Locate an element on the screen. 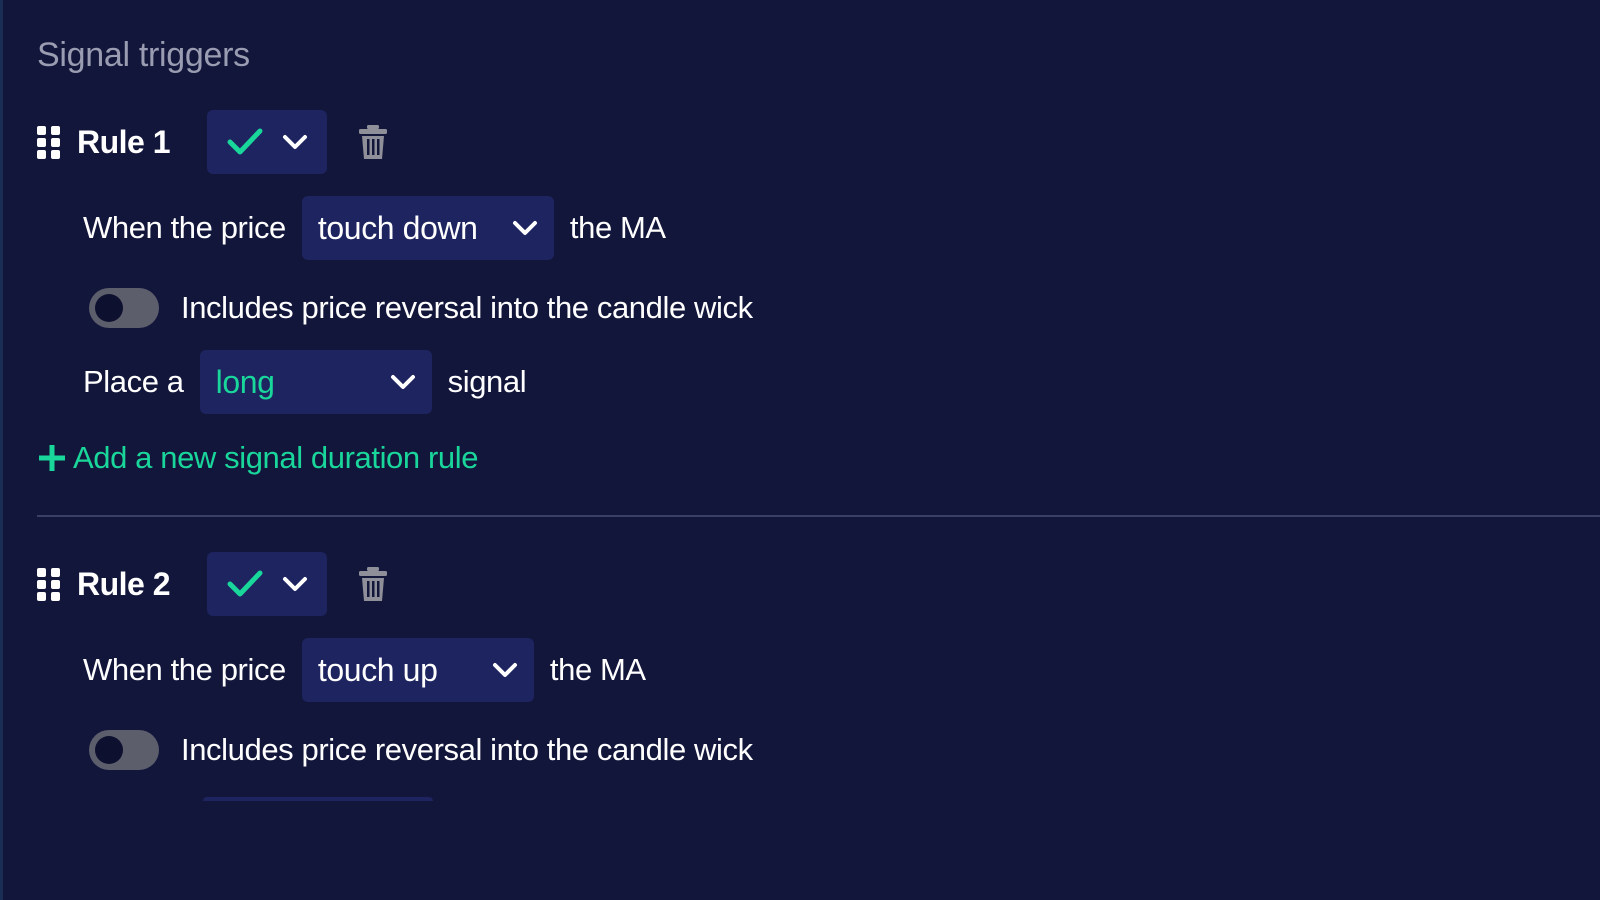 The height and width of the screenshot is (900, 1600). condition-value: touch down is located at coordinates (397, 227).